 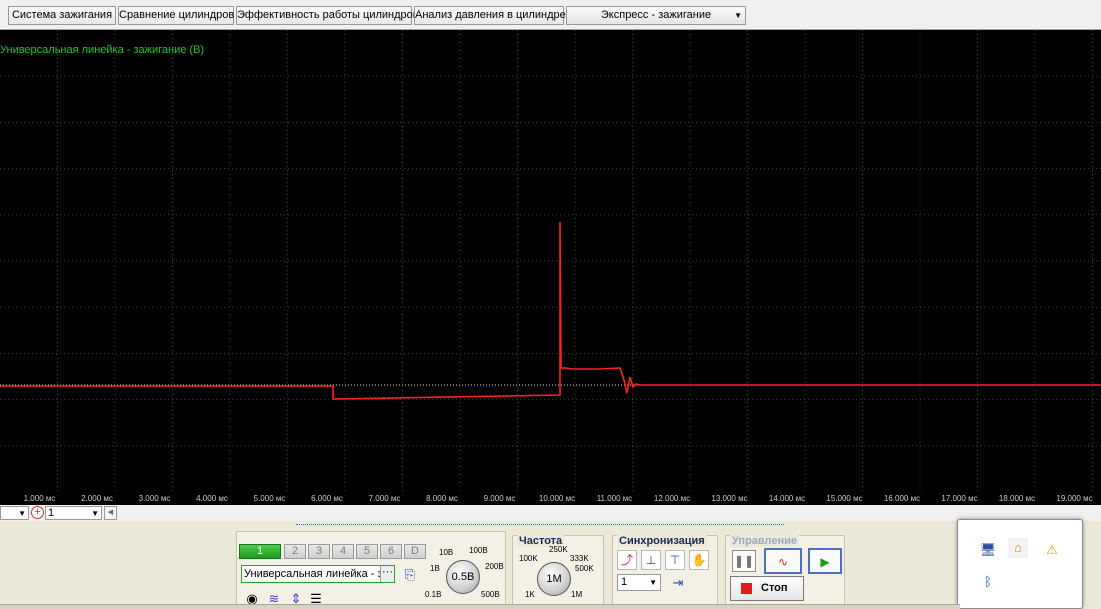 I want to click on frequency-knob: 1M, so click(x=554, y=579).